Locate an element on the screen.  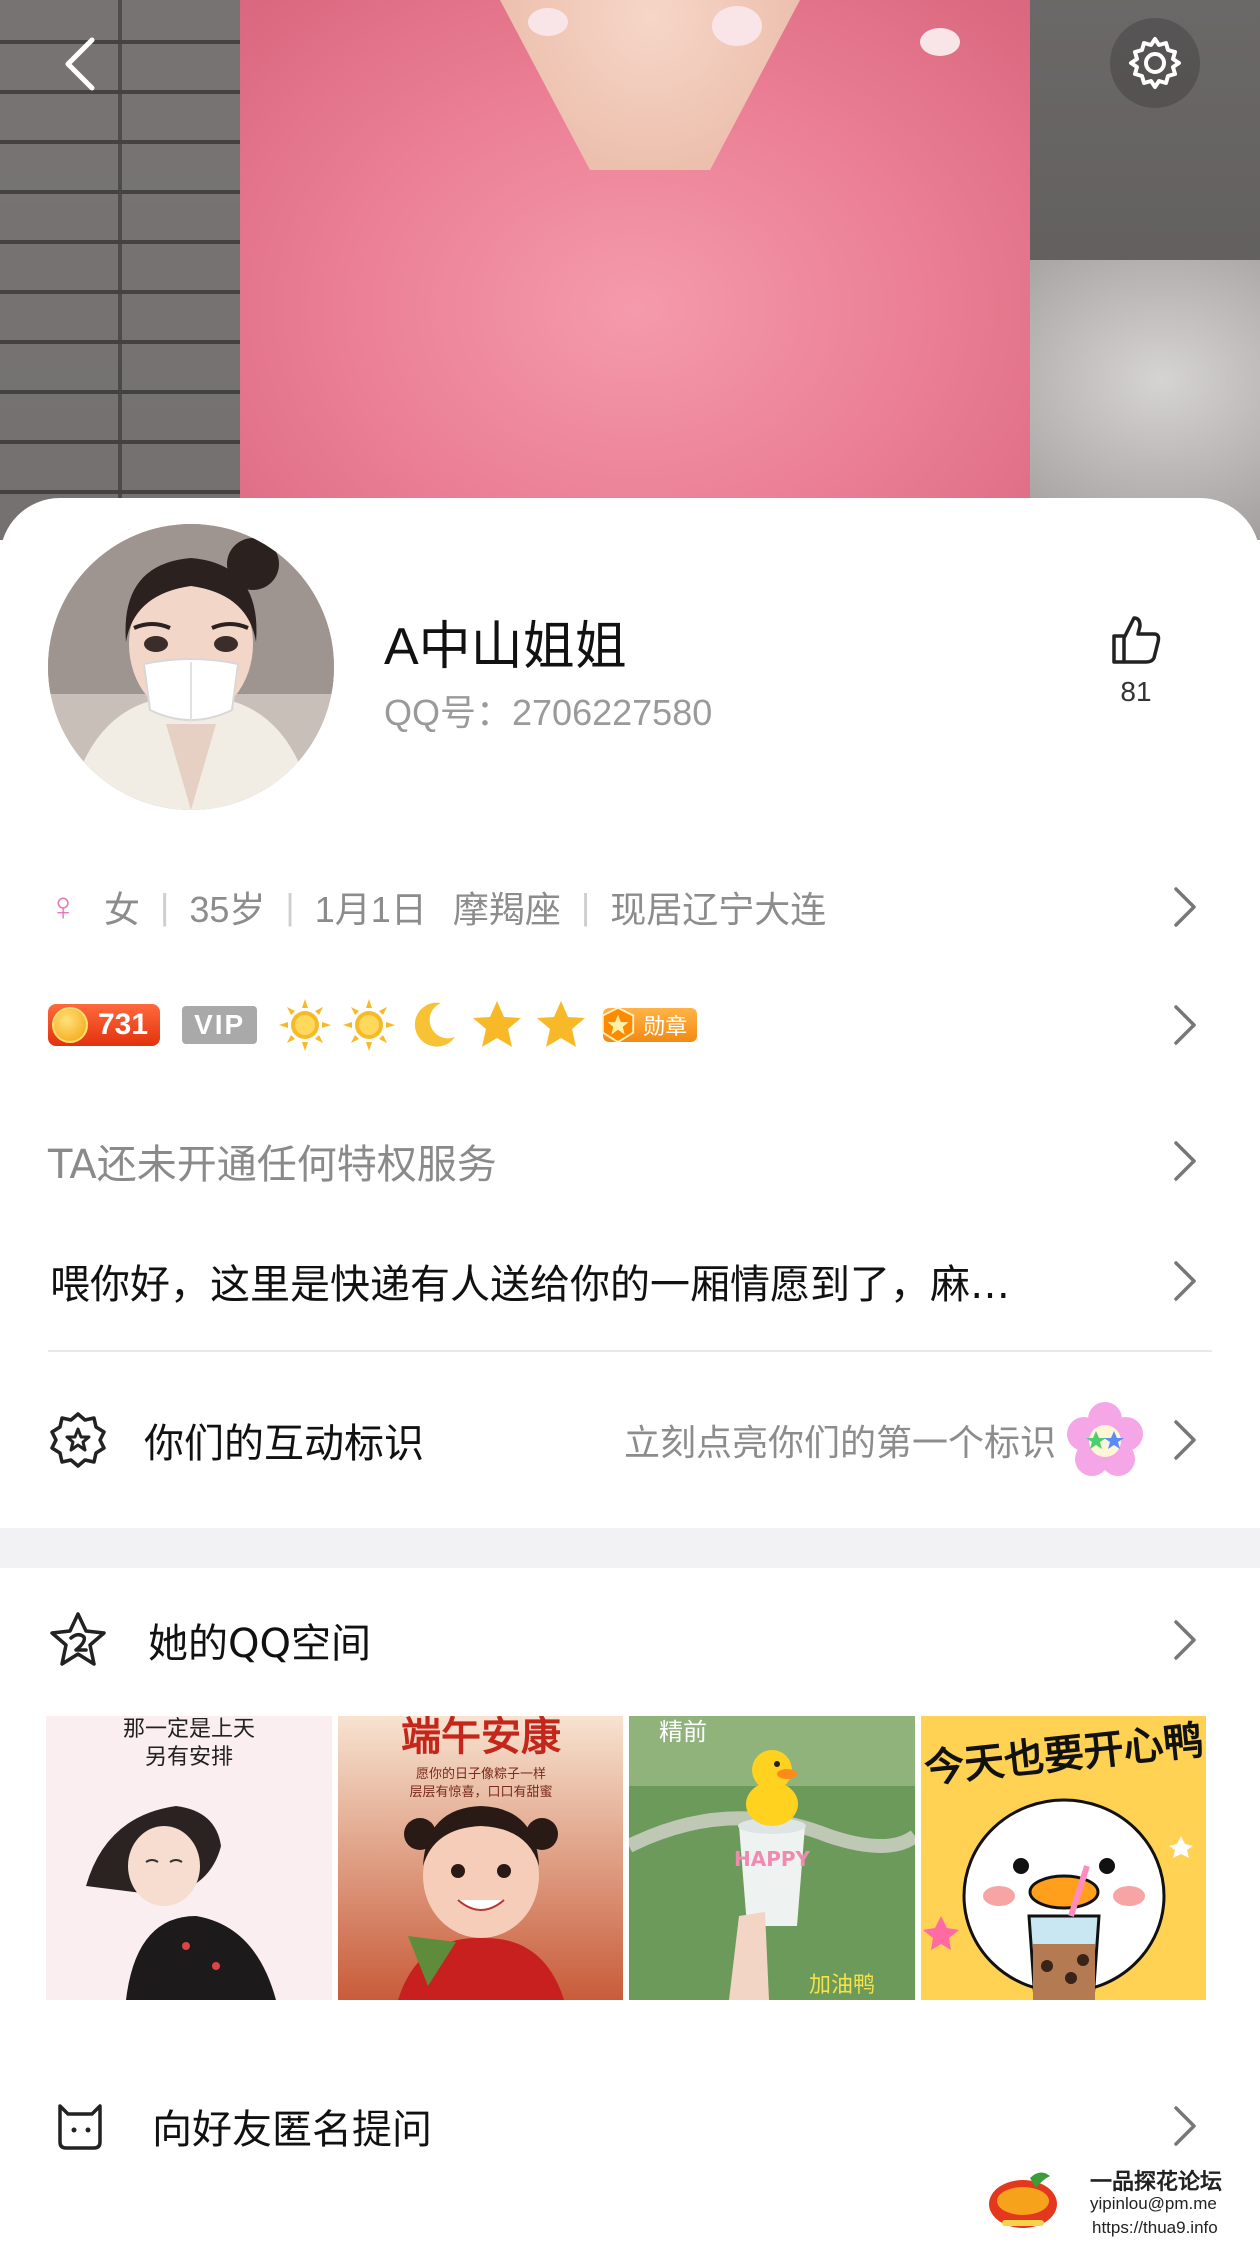
cover-button is located at coordinates (737, 26).